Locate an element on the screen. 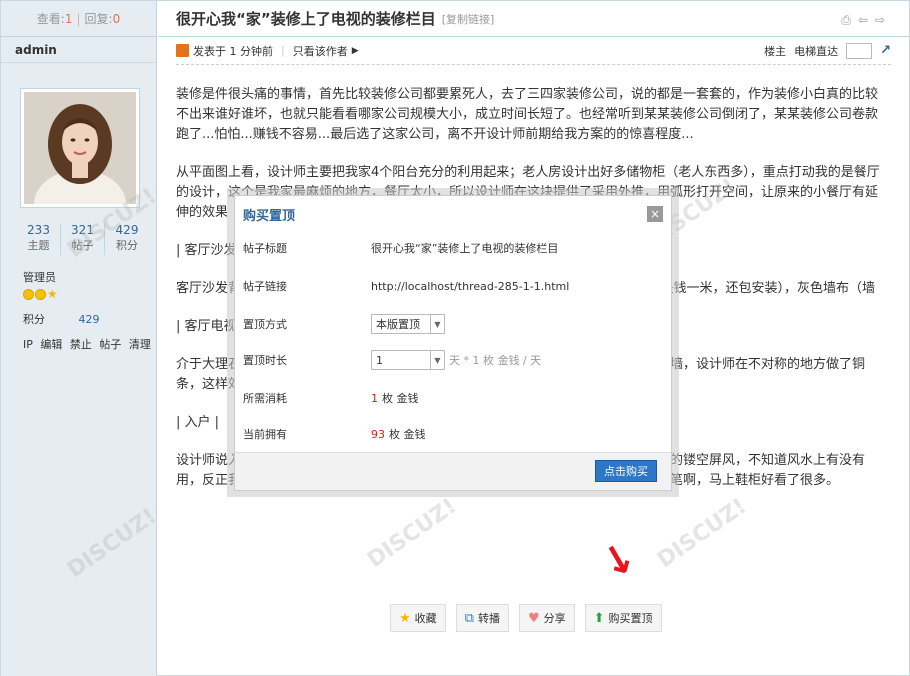 This screenshot has height=676, width=910. field-label: 所需消耗 is located at coordinates (265, 398).